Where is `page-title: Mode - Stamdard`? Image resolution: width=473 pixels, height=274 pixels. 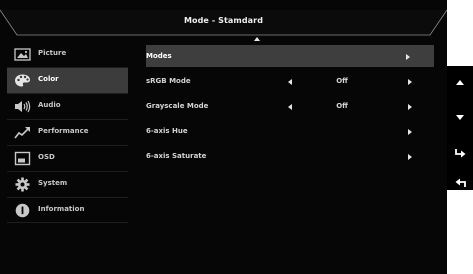
page-title: Mode - Stamdard is located at coordinates (223, 20).